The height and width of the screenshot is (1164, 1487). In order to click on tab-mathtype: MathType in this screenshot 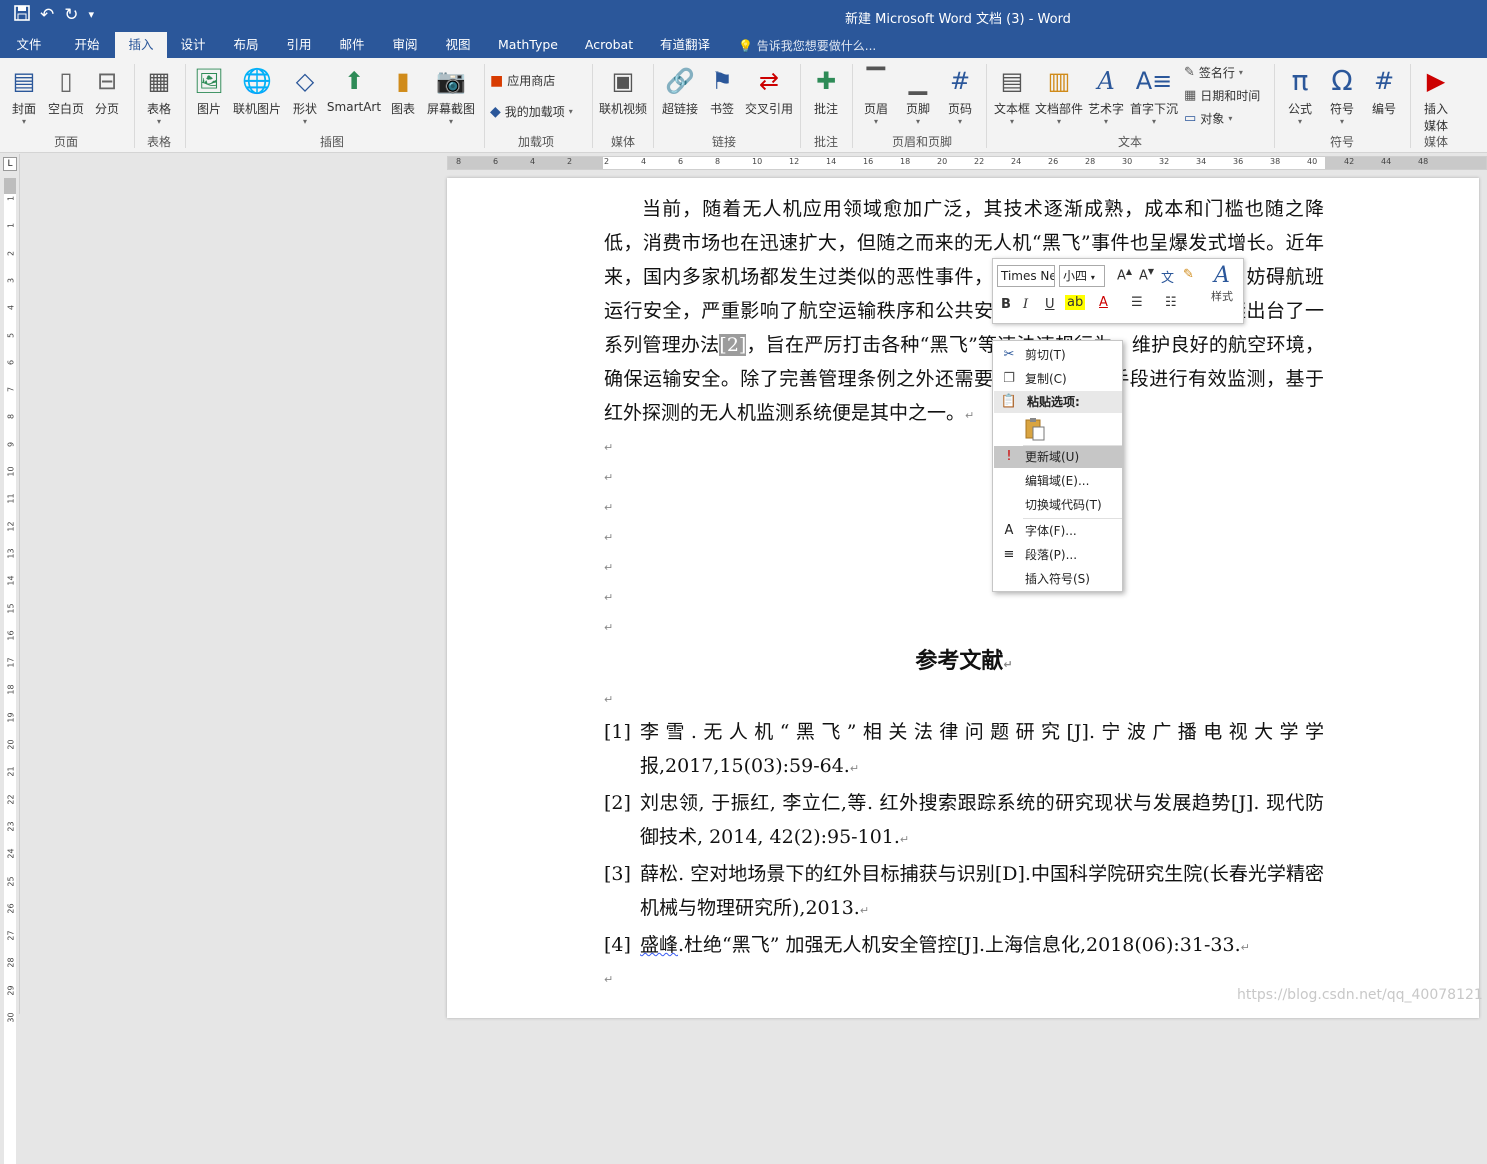, I will do `click(528, 45)`.